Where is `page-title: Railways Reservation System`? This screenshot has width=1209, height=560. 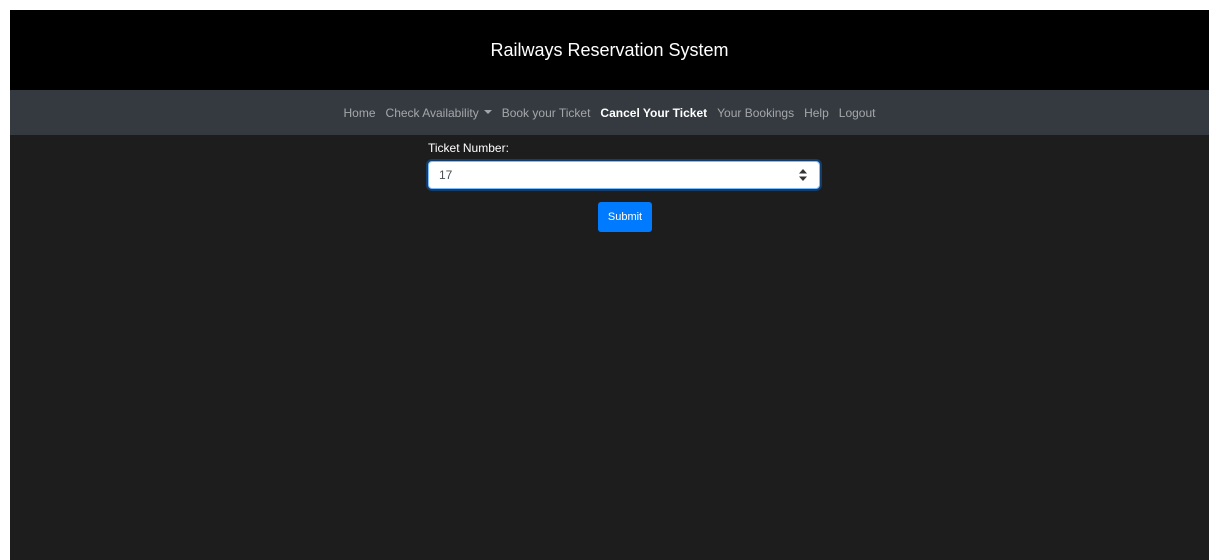
page-title: Railways Reservation System is located at coordinates (609, 49).